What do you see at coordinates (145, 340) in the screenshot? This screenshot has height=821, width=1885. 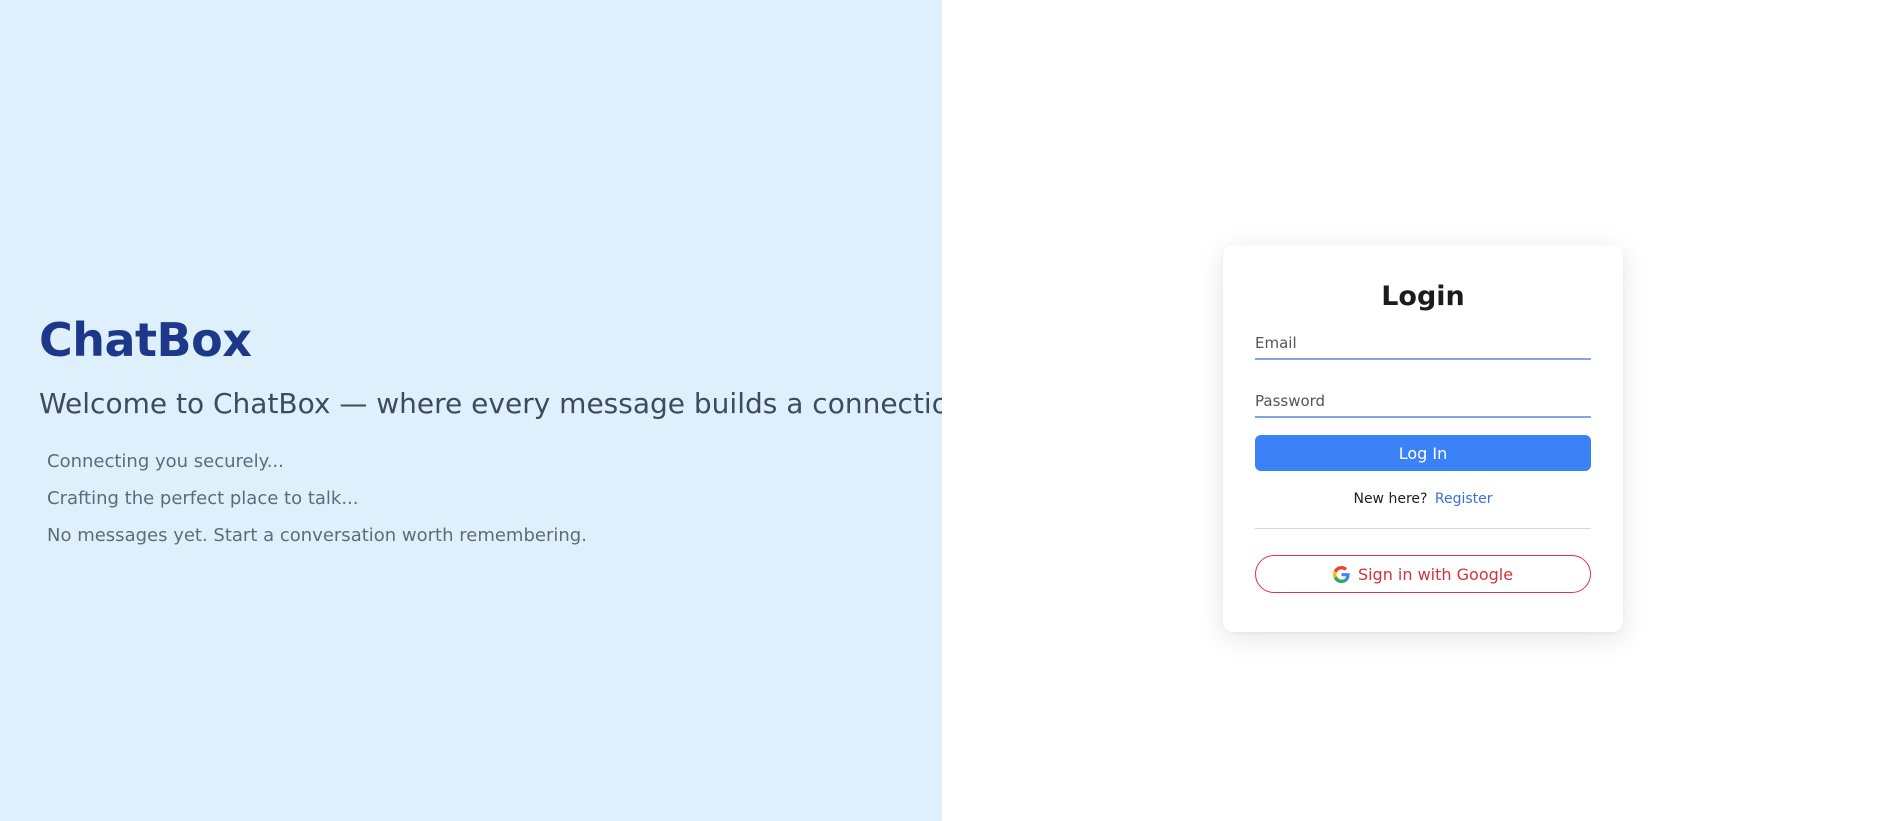 I see `brand-title: ChatBox` at bounding box center [145, 340].